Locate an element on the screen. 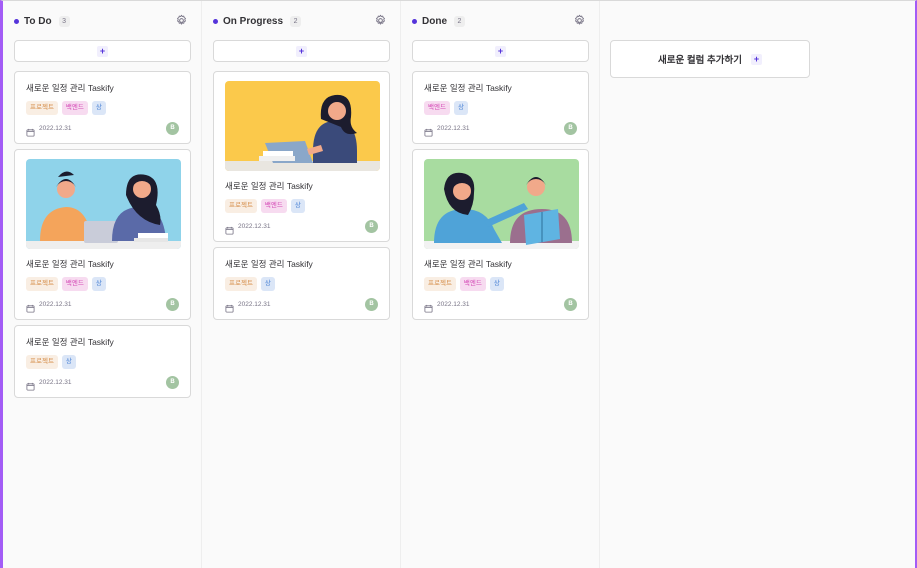 This screenshot has width=917, height=568. tag-list: 백엔드 상 is located at coordinates (500, 108).